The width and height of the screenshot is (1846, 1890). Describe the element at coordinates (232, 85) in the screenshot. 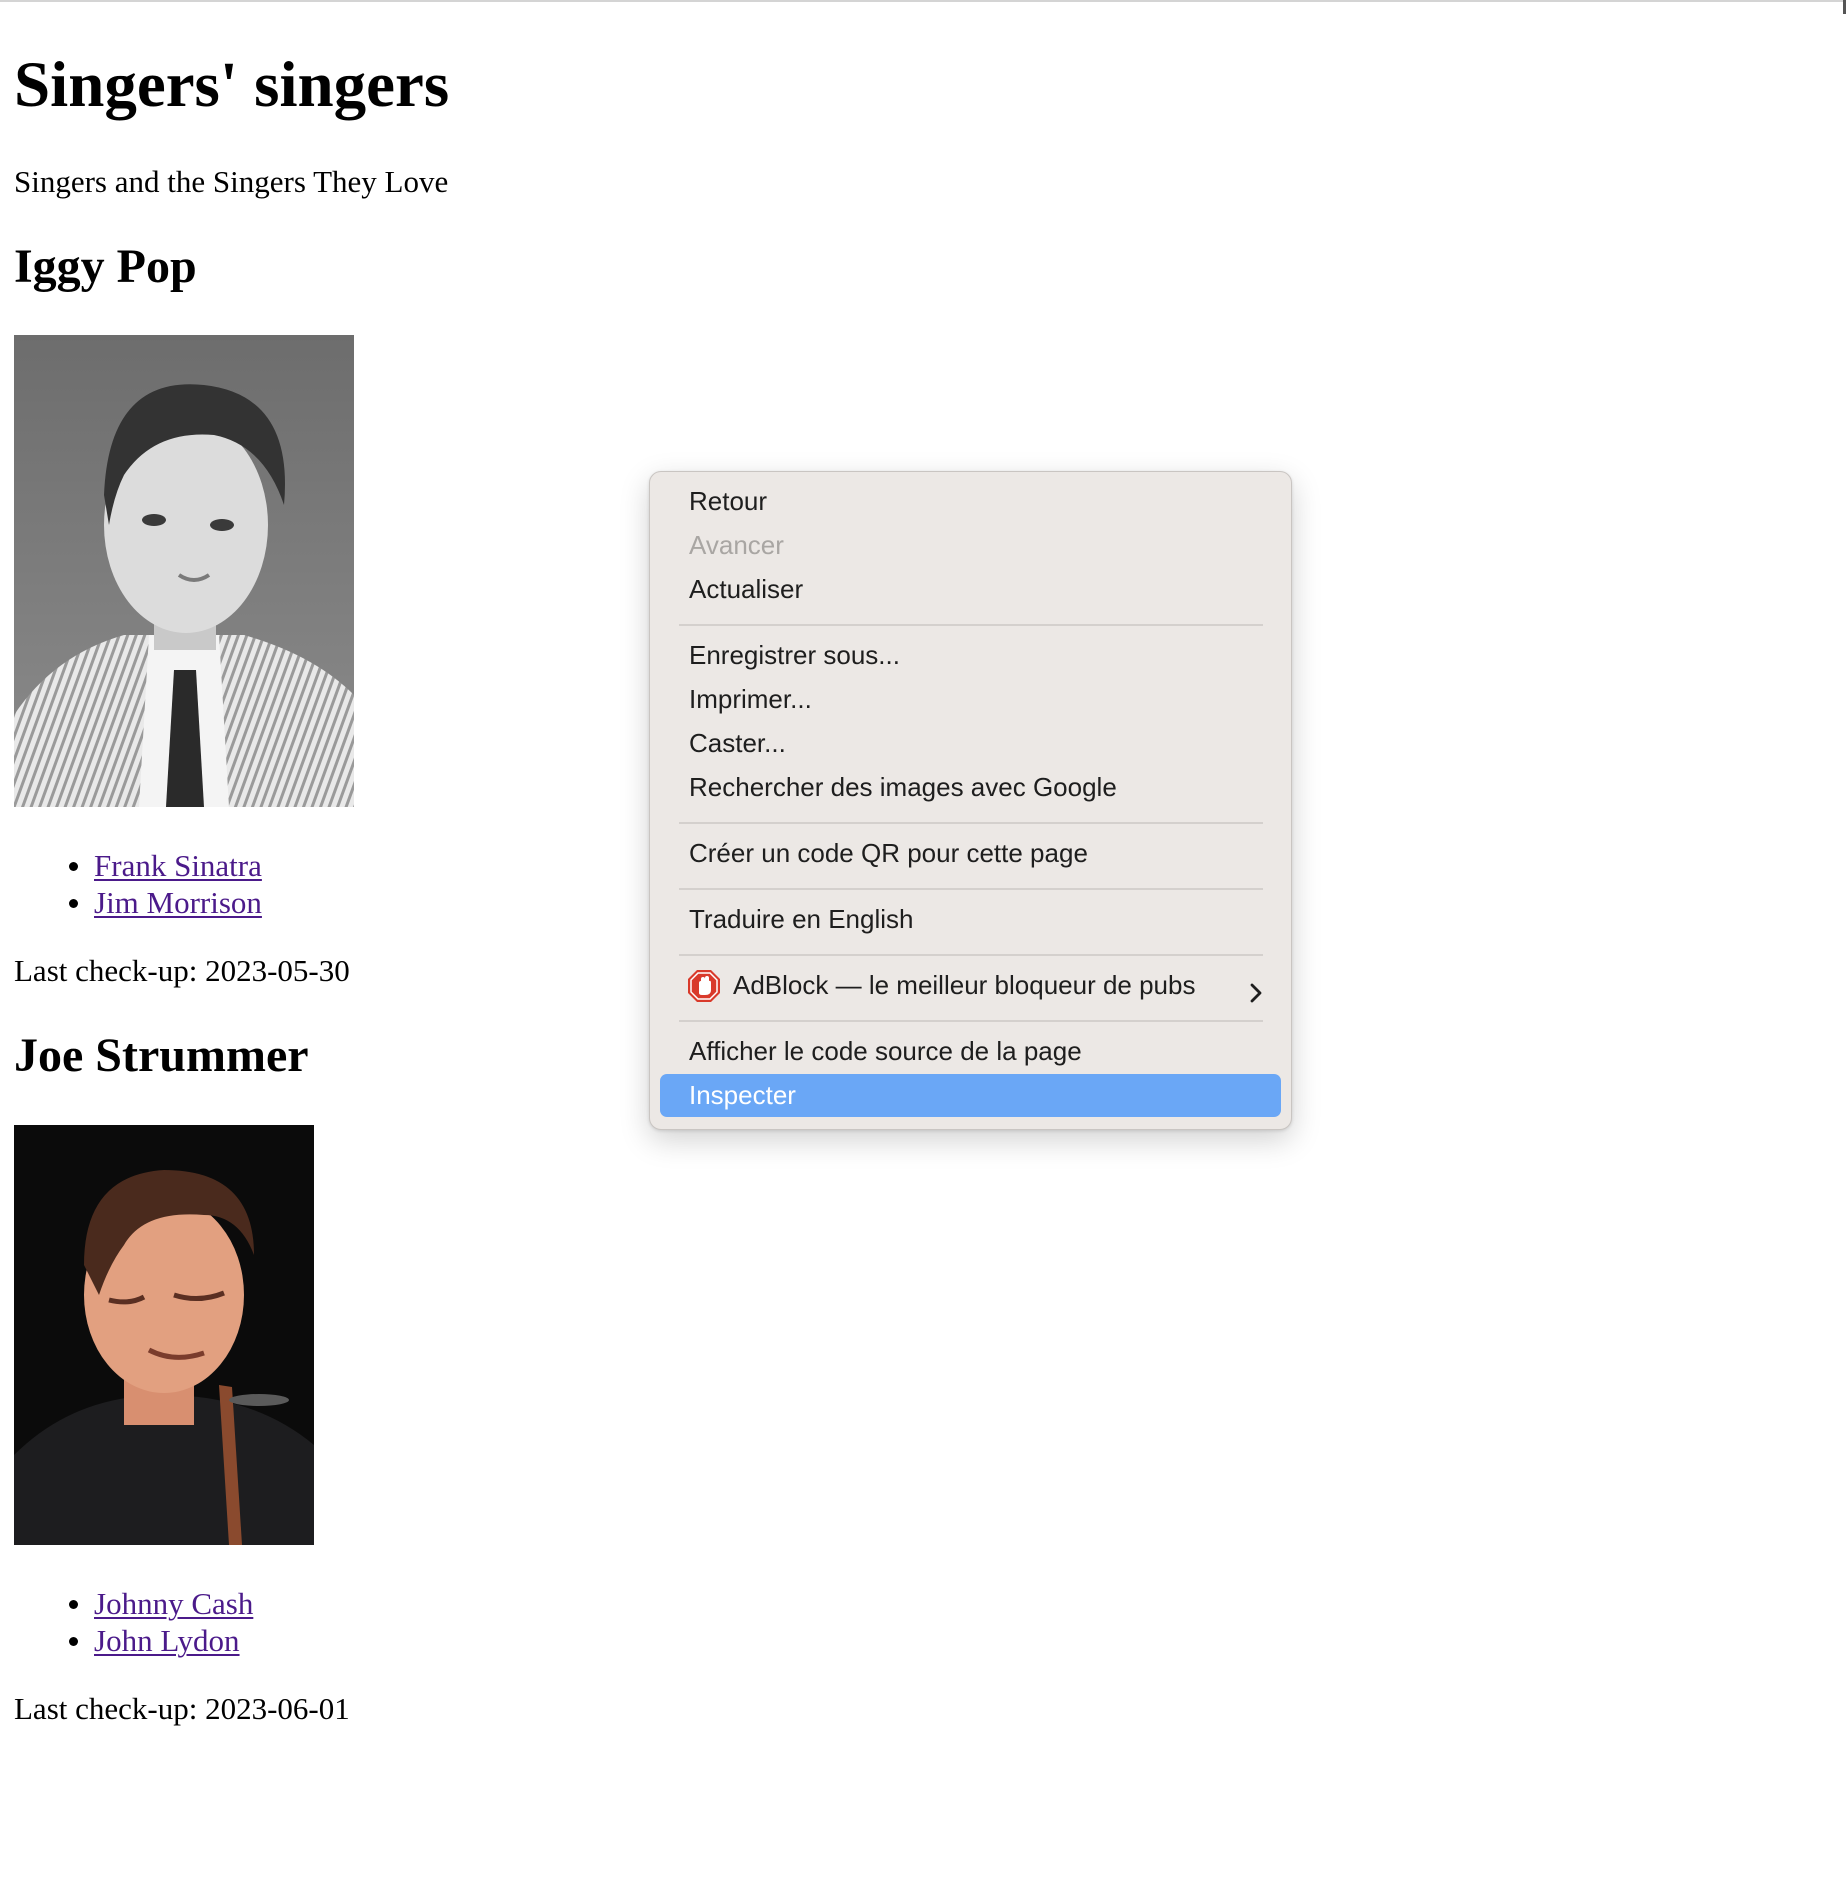

I see `page-title: Singers' singers` at that location.